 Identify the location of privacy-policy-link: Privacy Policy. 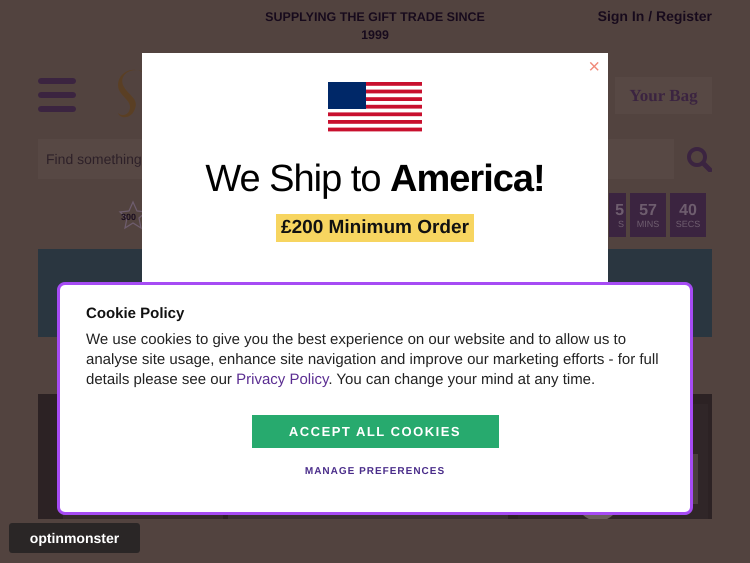
(282, 379).